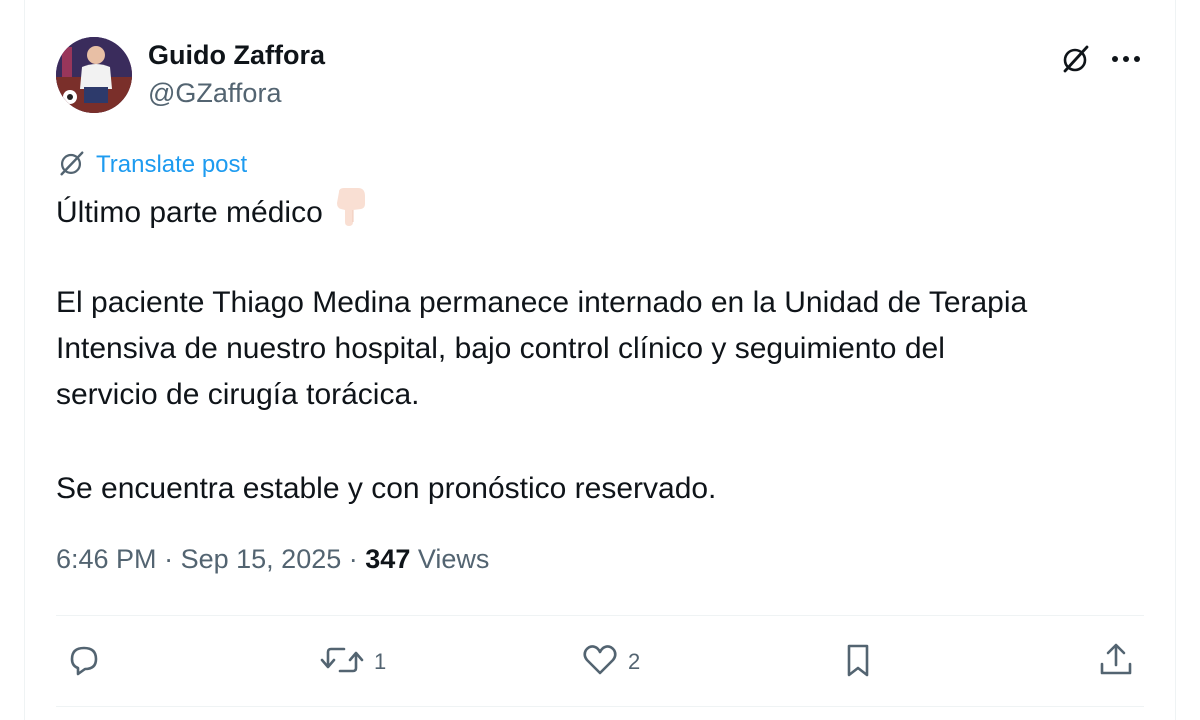 The height and width of the screenshot is (720, 1200). Describe the element at coordinates (380, 661) in the screenshot. I see `repost-count: 1` at that location.